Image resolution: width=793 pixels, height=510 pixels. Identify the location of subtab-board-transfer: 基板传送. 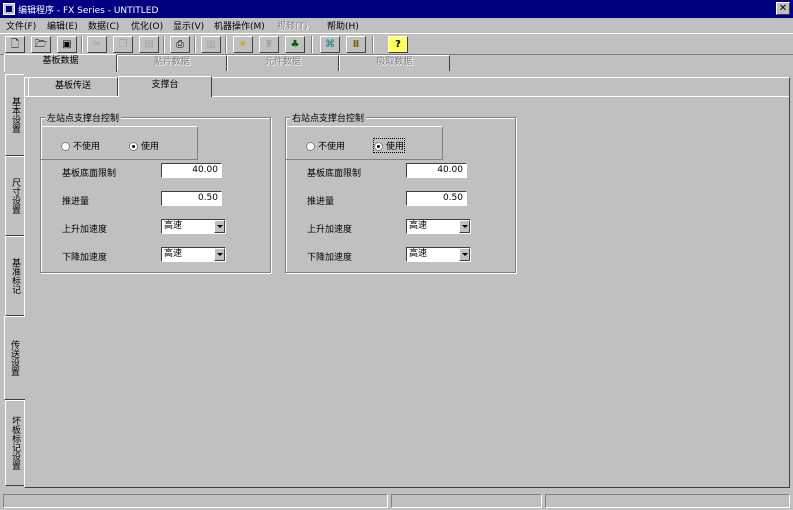
(73, 86).